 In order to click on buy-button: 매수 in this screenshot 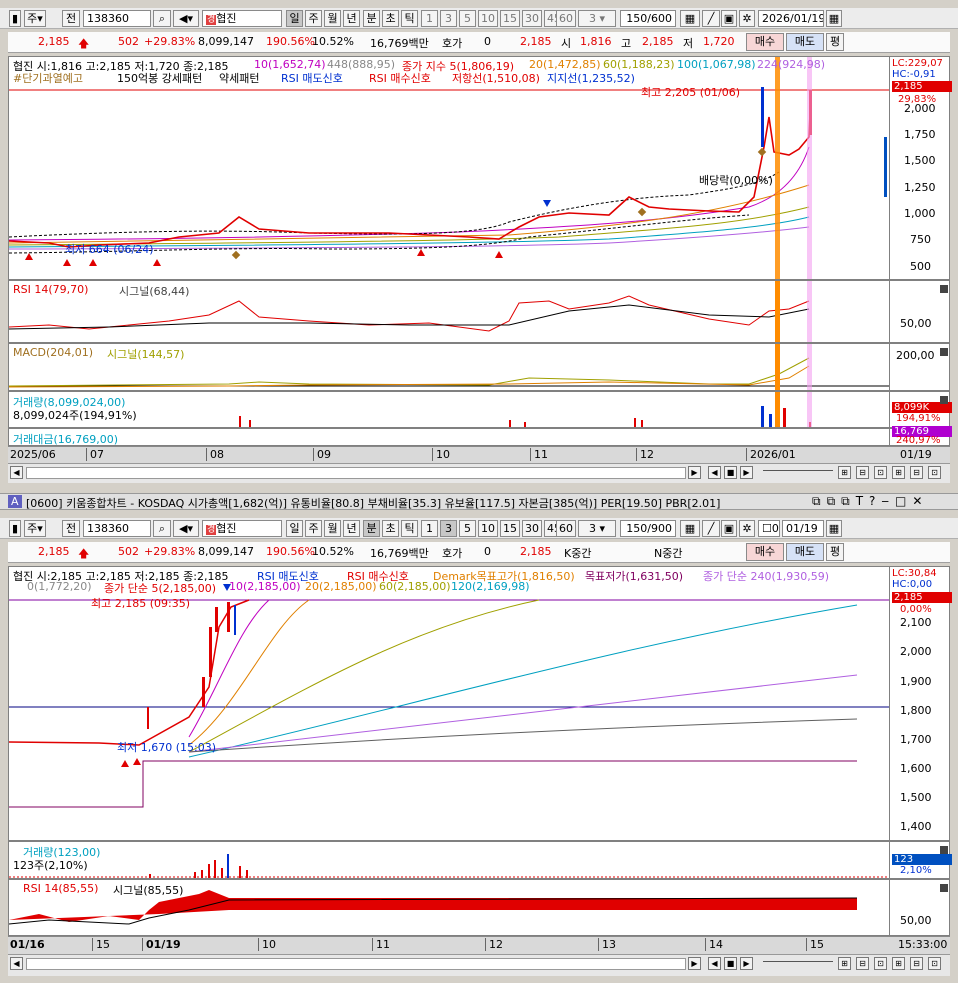, I will do `click(765, 552)`.